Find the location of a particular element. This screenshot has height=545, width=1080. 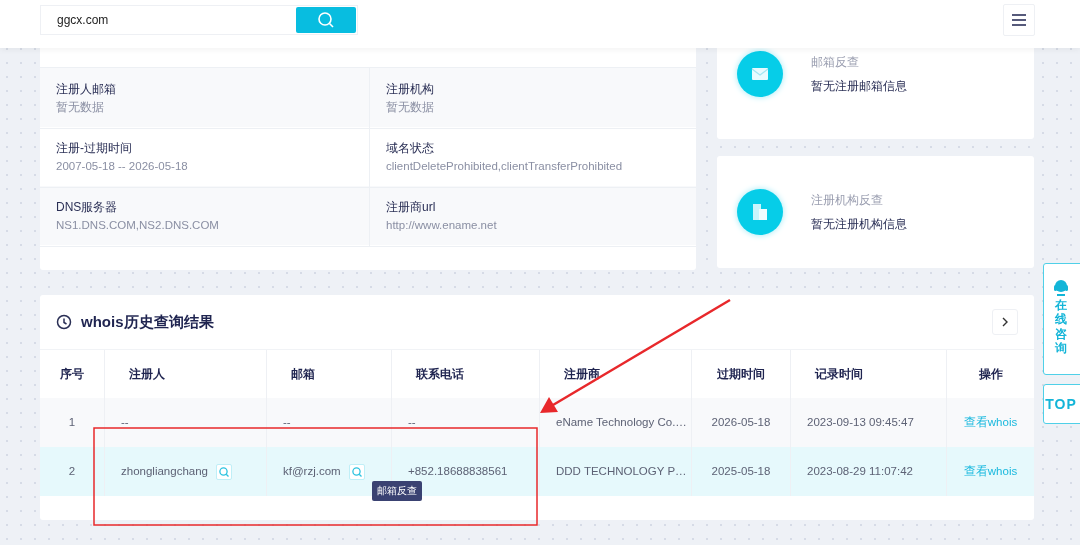

table-cell-text: +852.18688838561 is located at coordinates (458, 471).